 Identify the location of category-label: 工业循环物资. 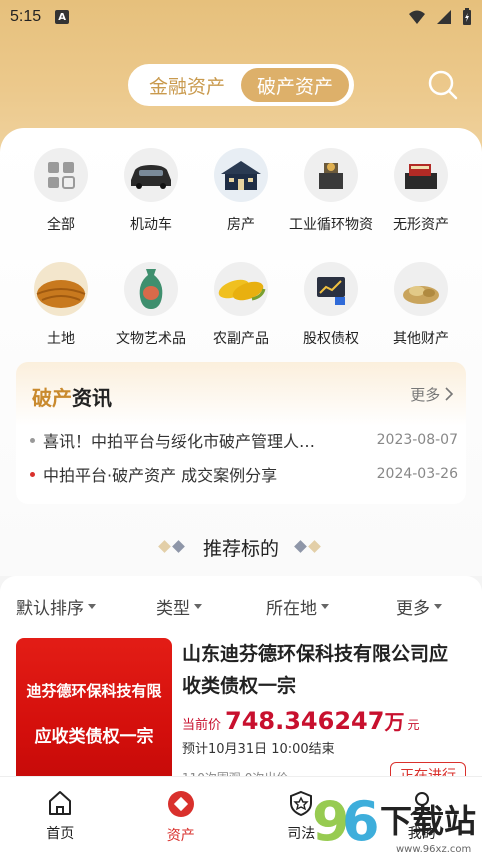
(331, 225).